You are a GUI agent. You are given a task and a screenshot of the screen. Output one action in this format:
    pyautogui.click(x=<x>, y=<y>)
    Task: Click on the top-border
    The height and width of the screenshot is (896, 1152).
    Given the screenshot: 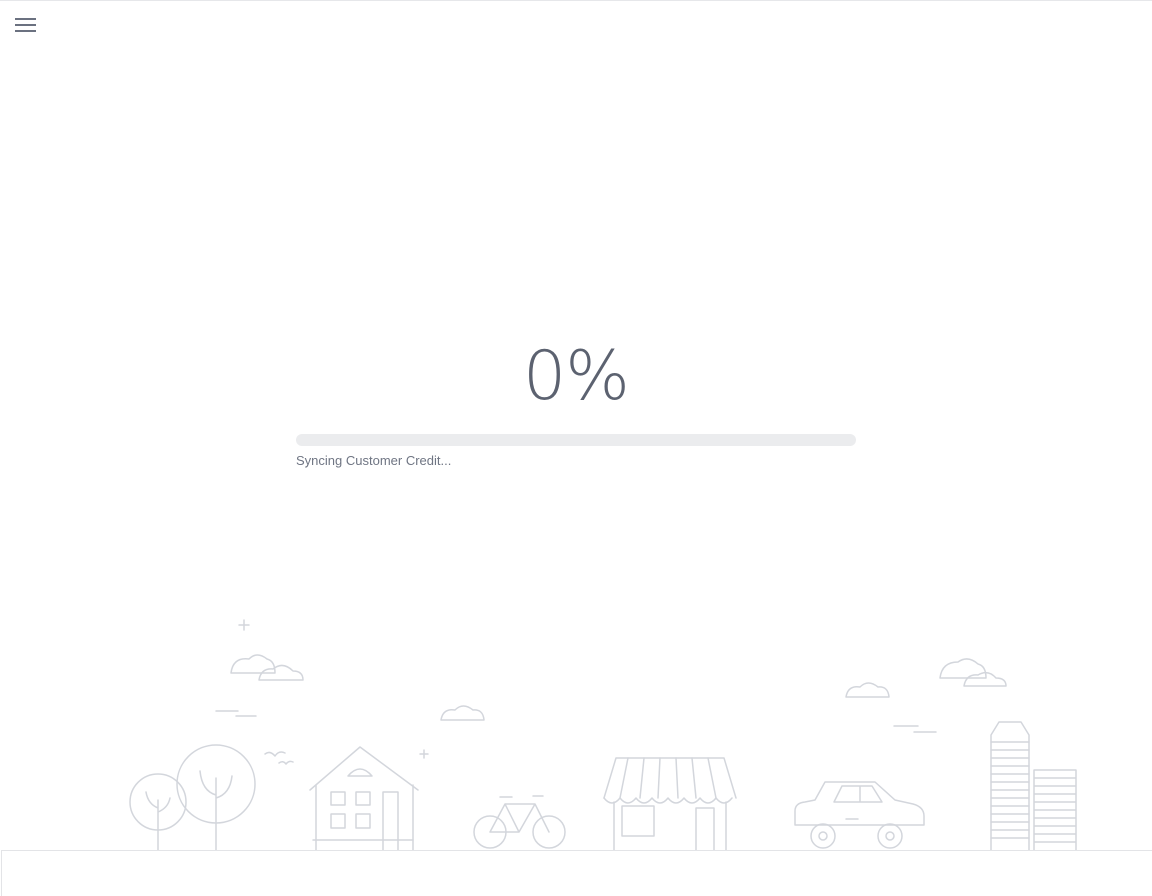 What is the action you would take?
    pyautogui.click(x=576, y=0)
    